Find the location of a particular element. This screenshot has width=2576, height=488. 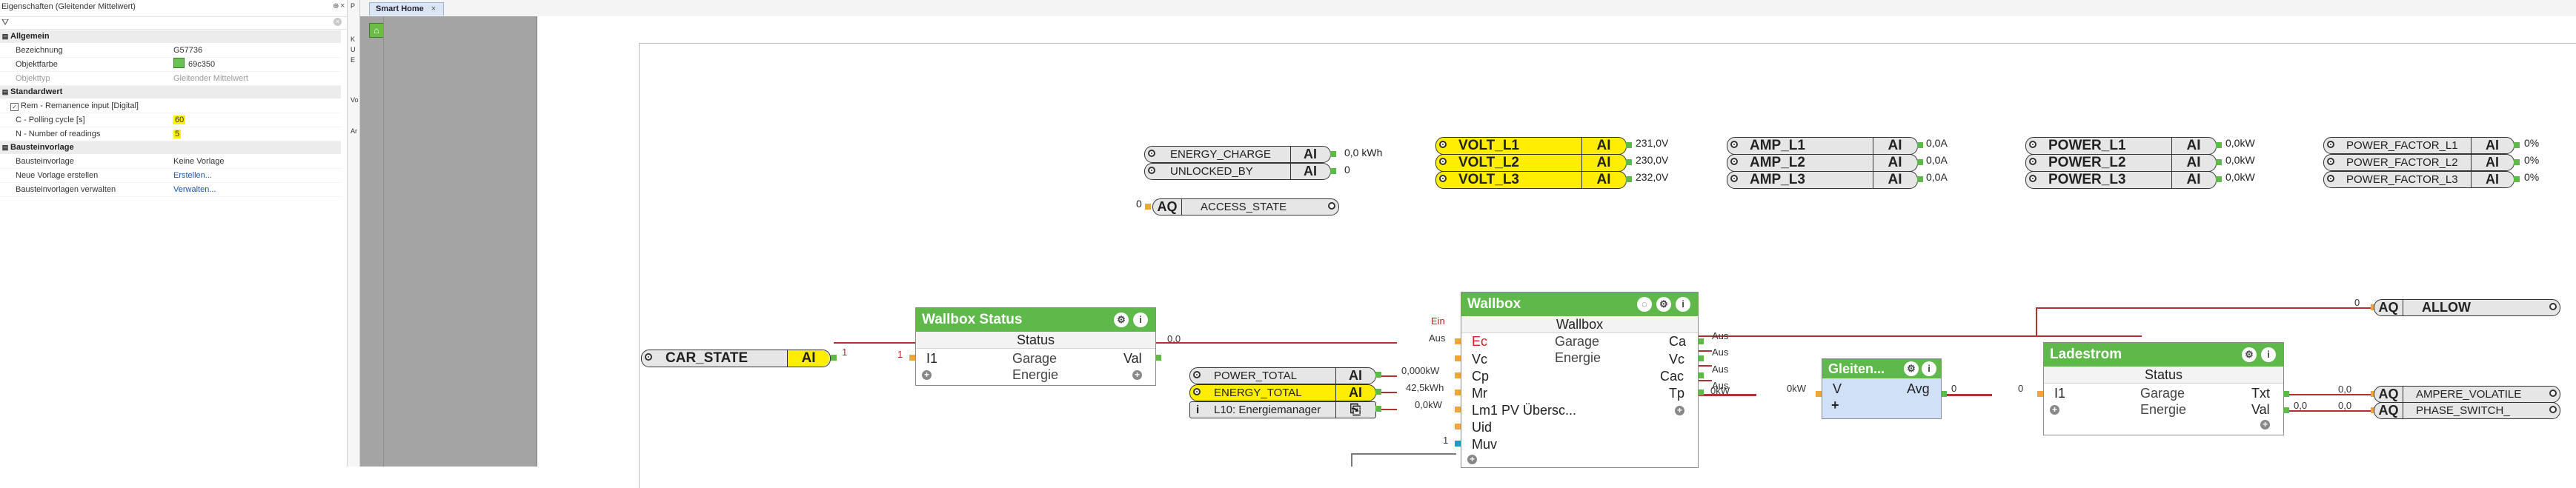

strip-label: K is located at coordinates (353, 39).